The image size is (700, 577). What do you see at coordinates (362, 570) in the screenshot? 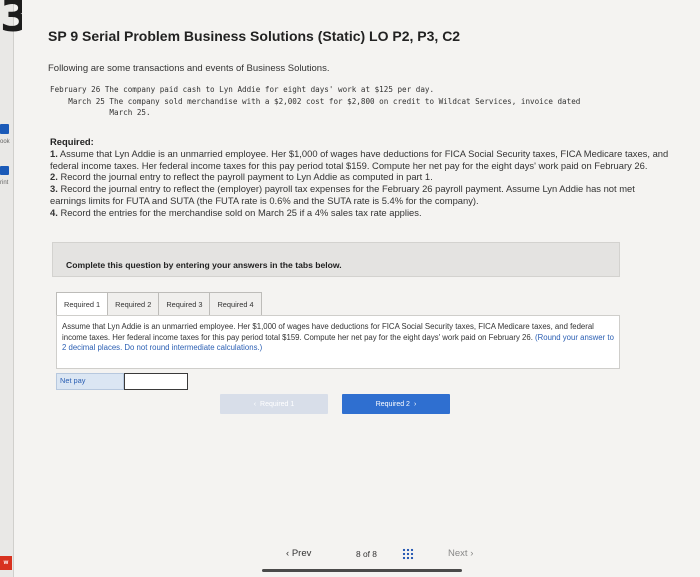
I see `scroll-indicator` at bounding box center [362, 570].